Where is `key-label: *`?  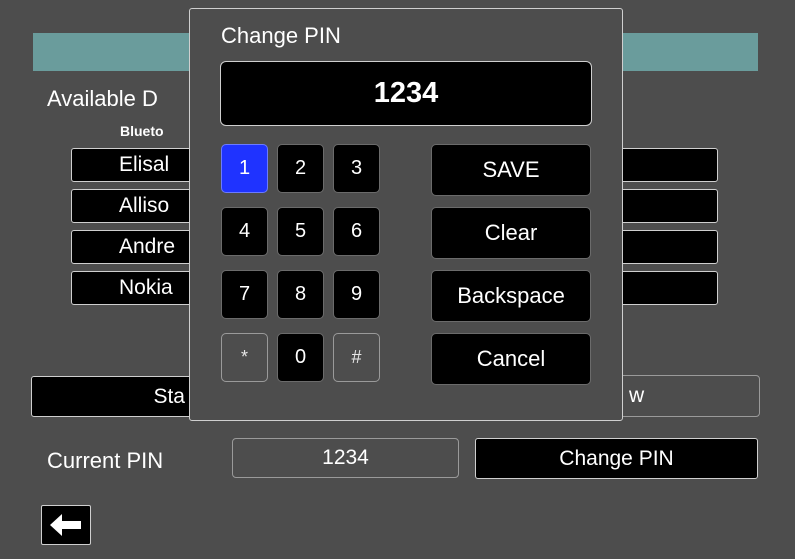
key-label: * is located at coordinates (244, 357).